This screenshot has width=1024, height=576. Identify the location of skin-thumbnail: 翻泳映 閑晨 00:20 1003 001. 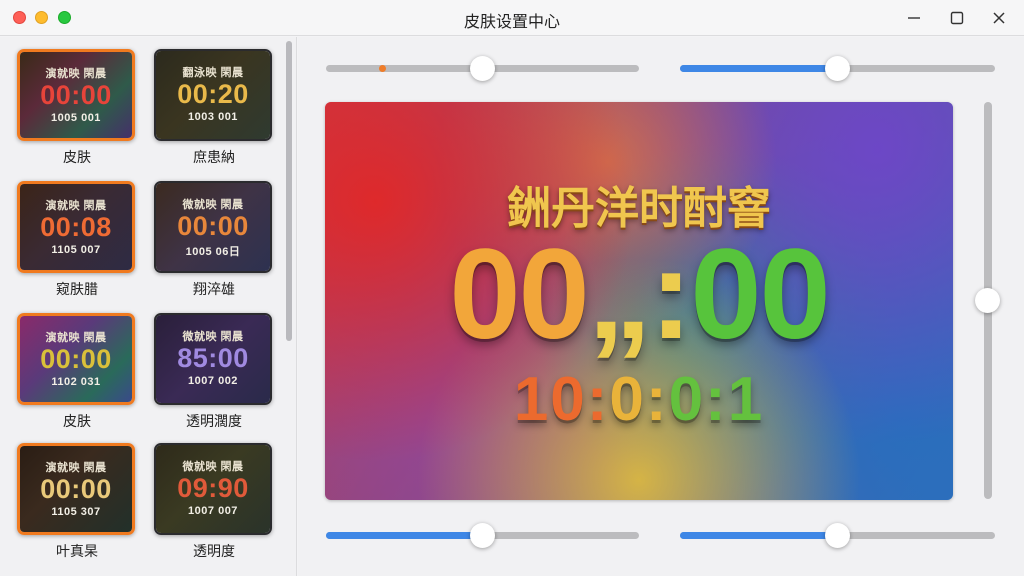
(213, 95).